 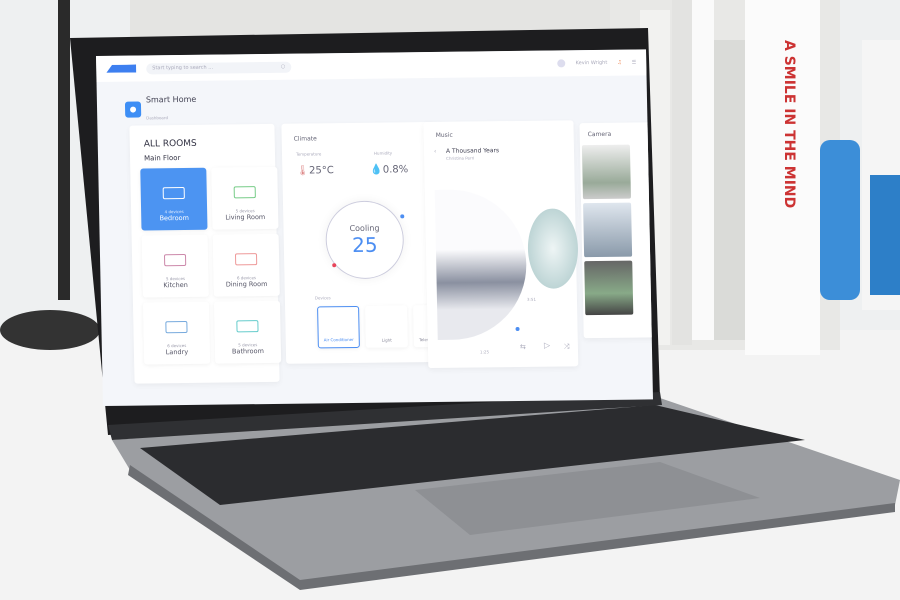 I want to click on temperature-label: Temperature, so click(x=308, y=154).